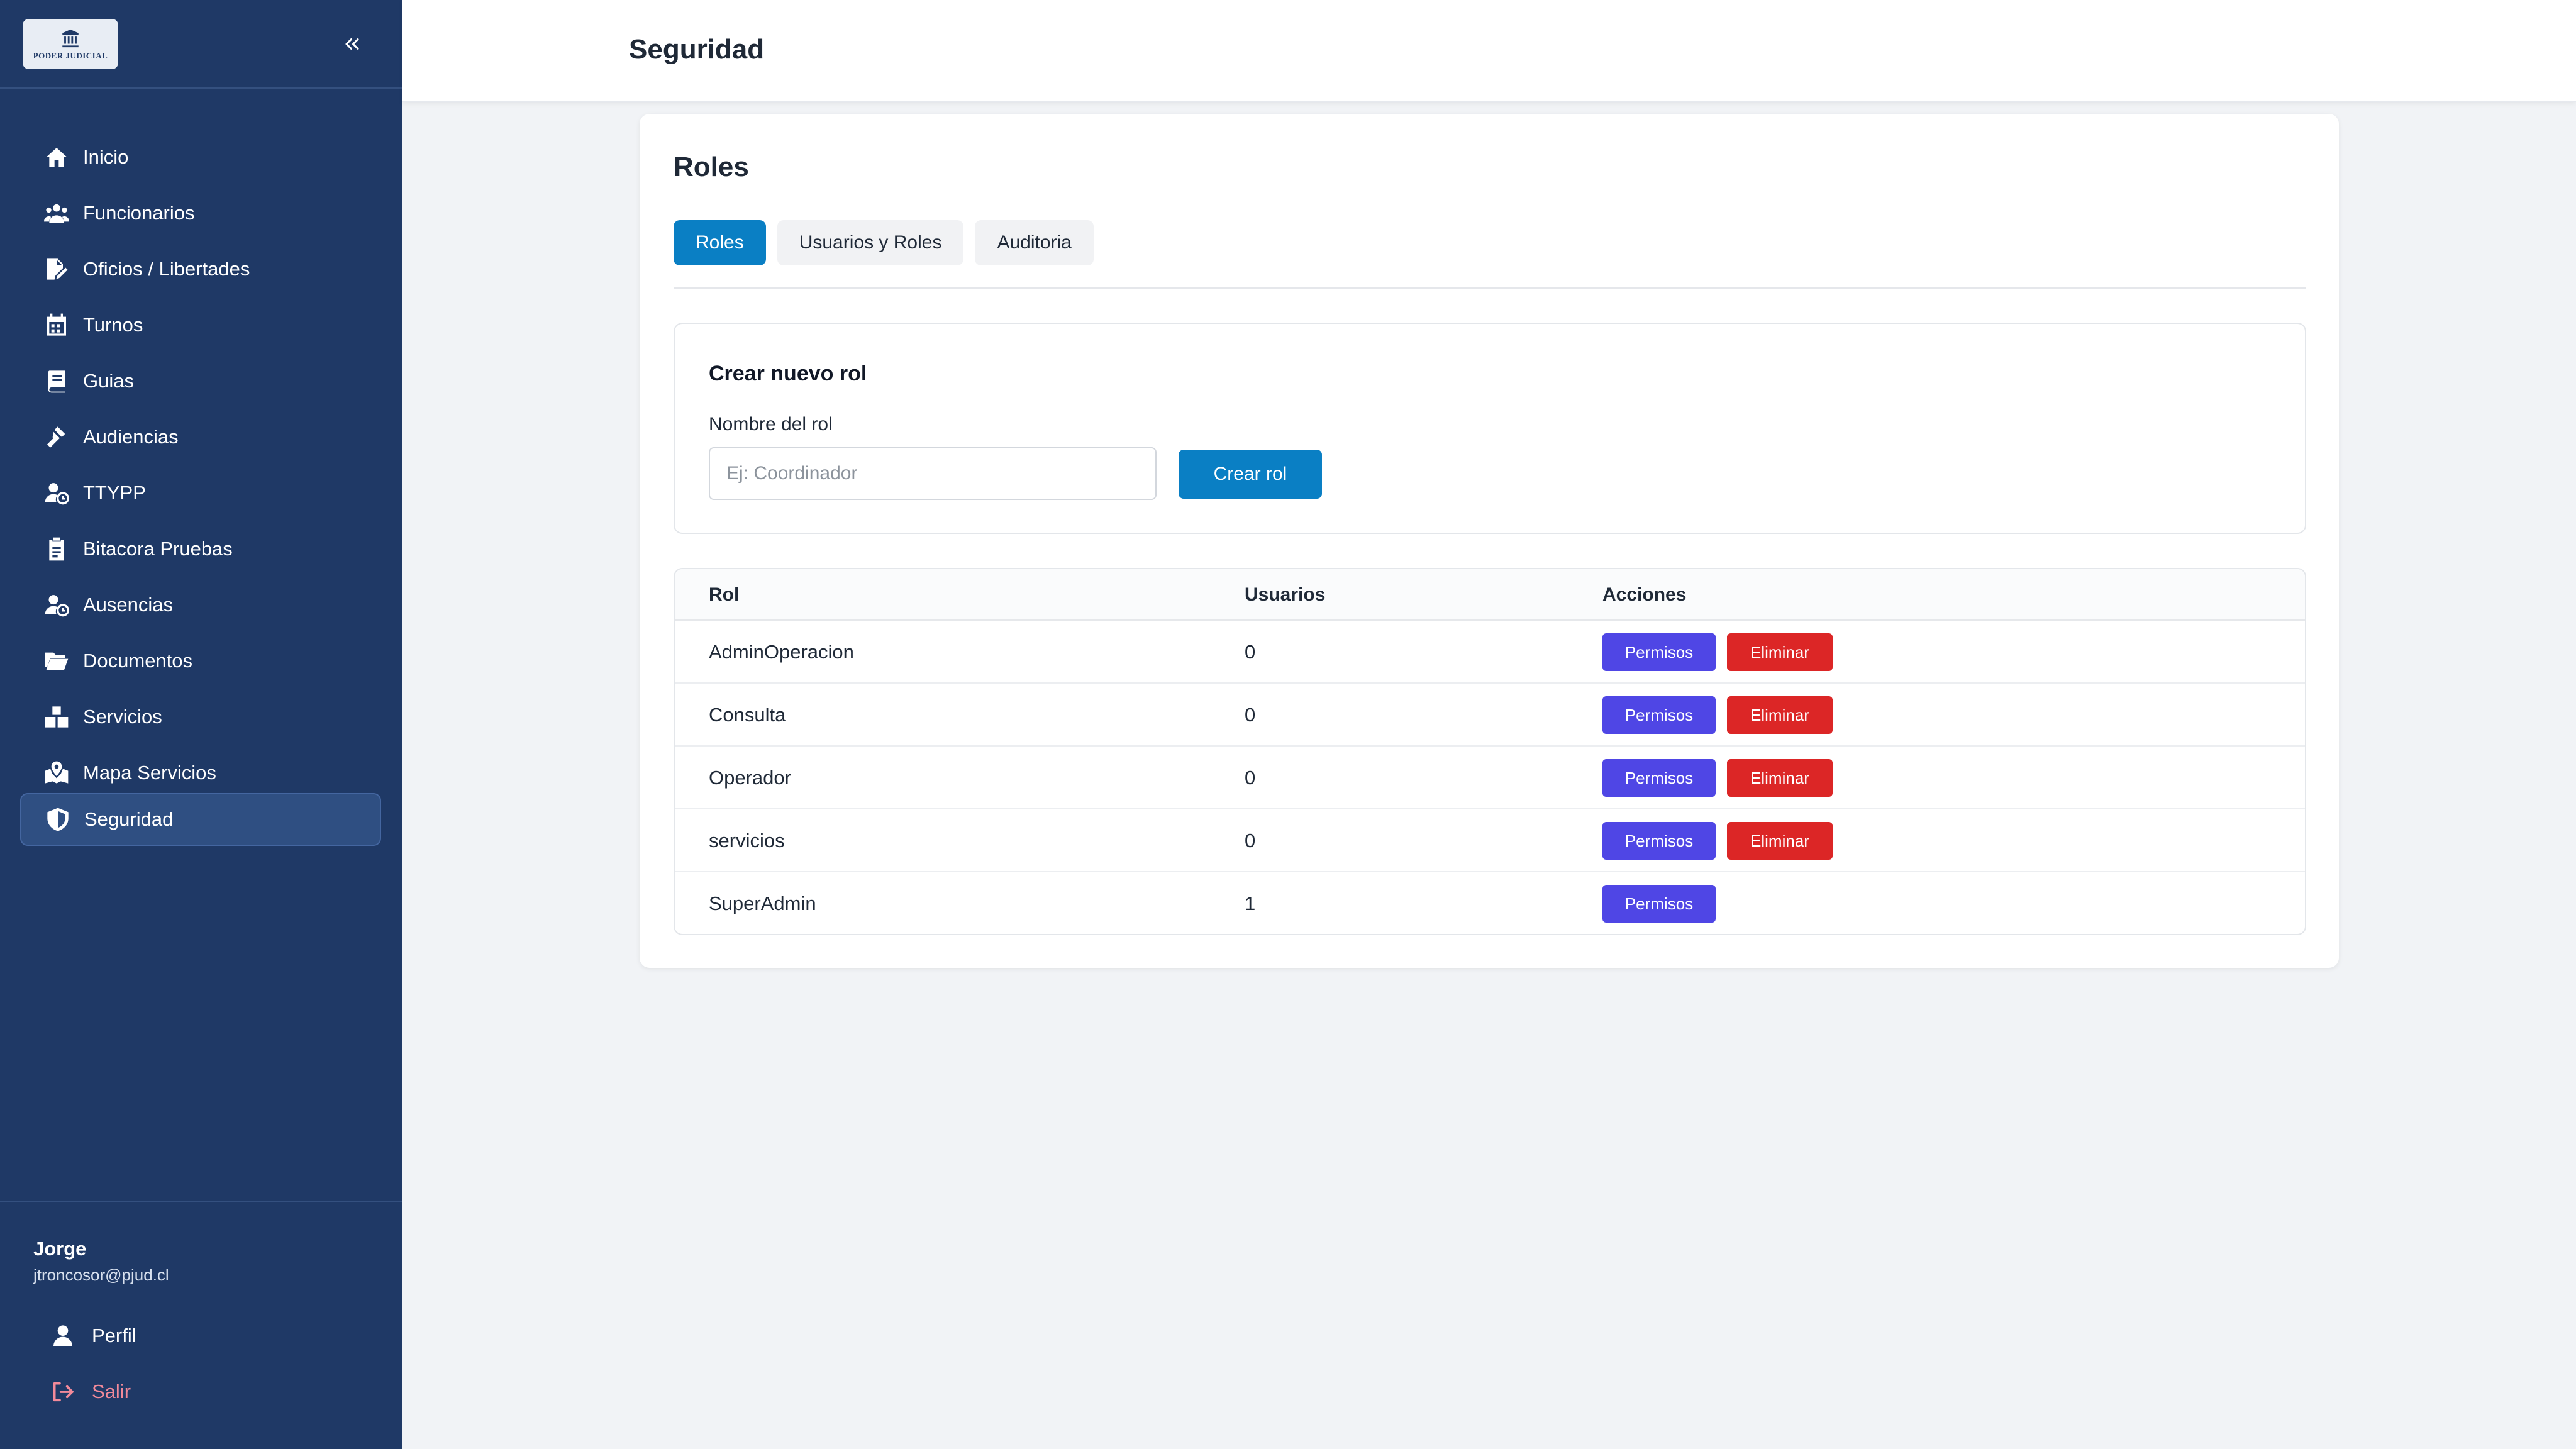 This screenshot has height=1449, width=2576. What do you see at coordinates (114, 493) in the screenshot?
I see `sidebar-item-label: TTYPP` at bounding box center [114, 493].